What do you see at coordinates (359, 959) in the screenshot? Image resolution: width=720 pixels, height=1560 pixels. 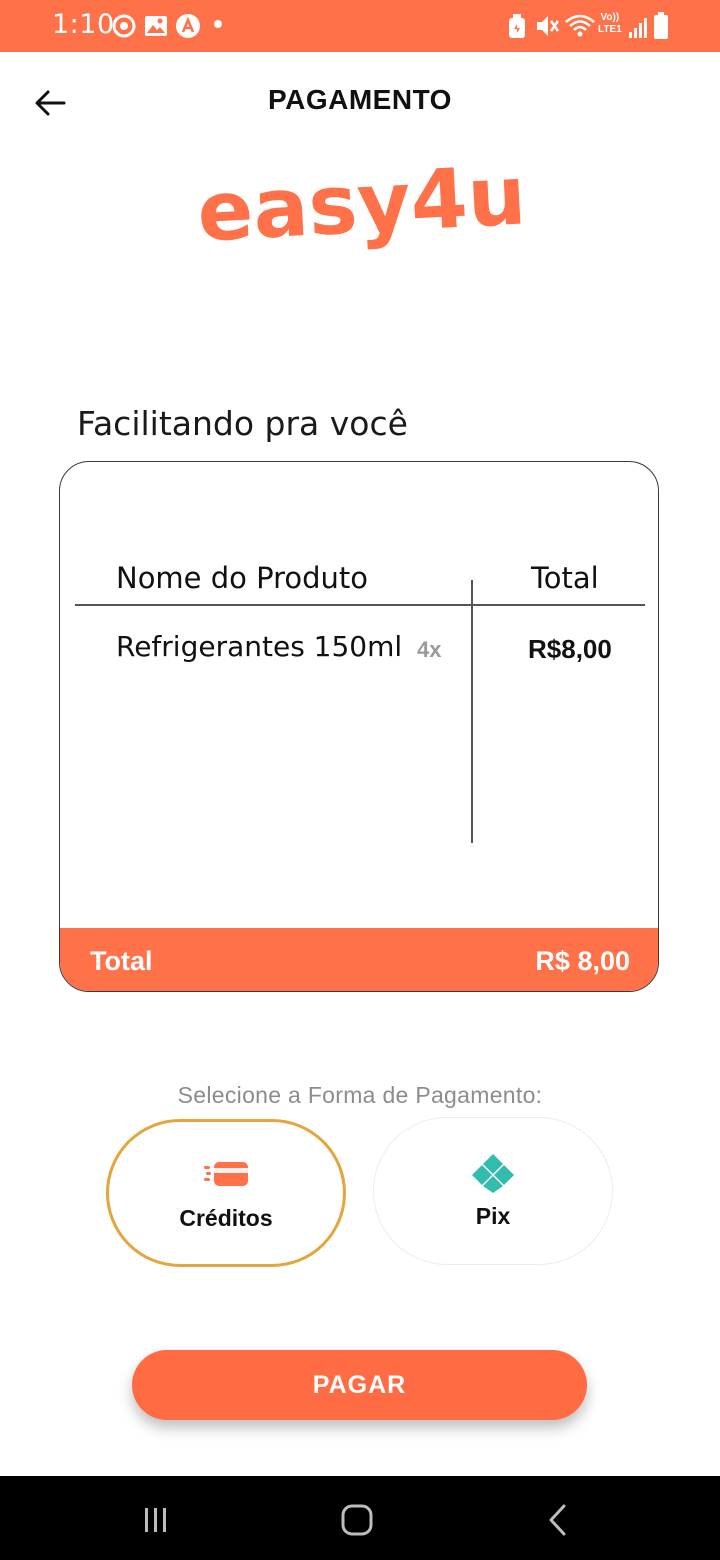 I see `total-bar: Total R$ 8,00` at bounding box center [359, 959].